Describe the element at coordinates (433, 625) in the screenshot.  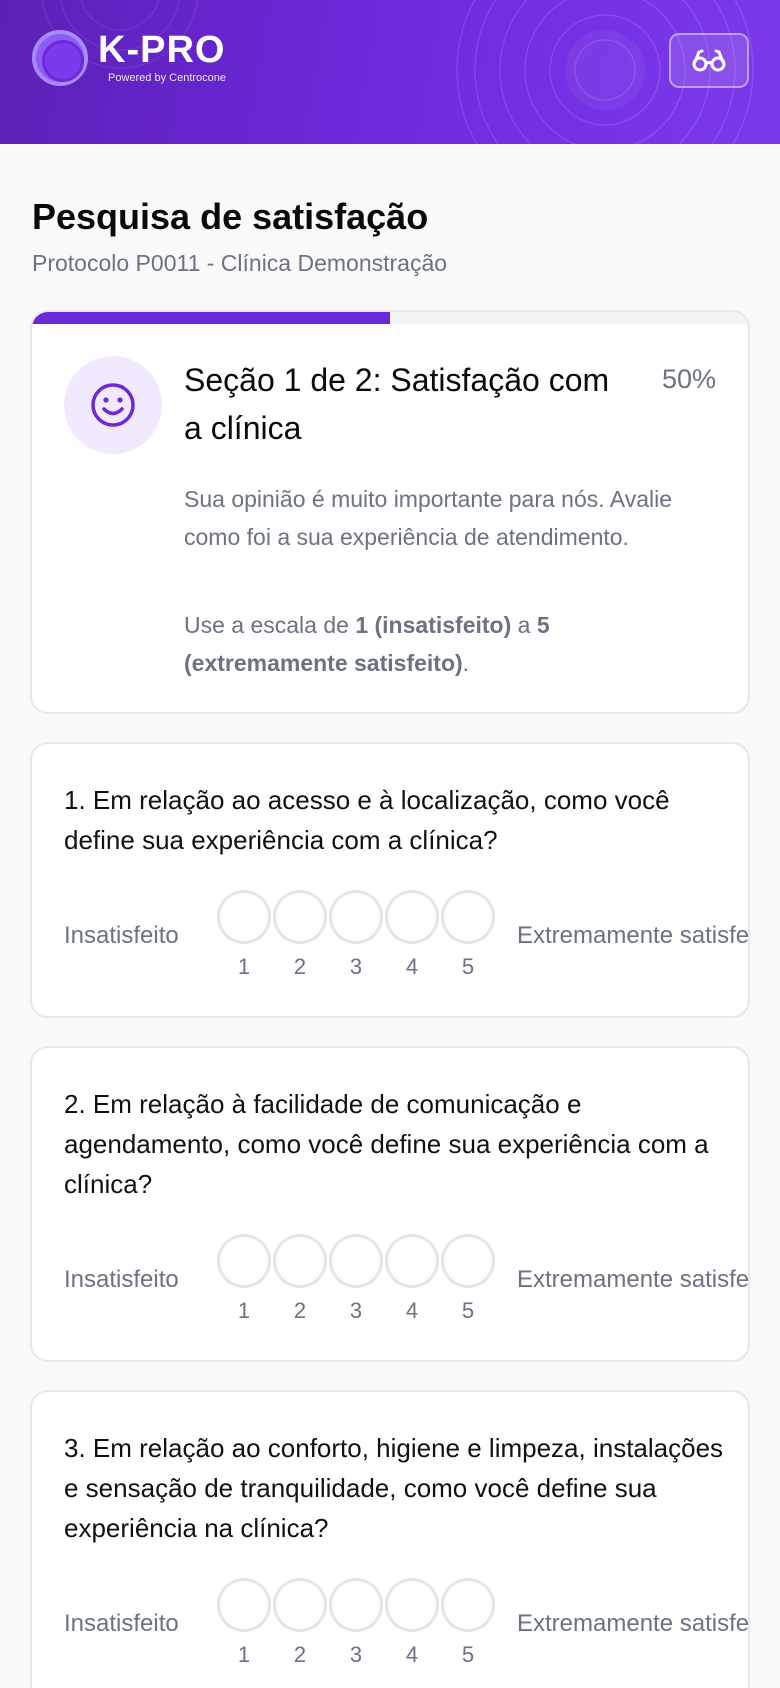
I see `scale-min-label: 1 (insatisfeito)` at that location.